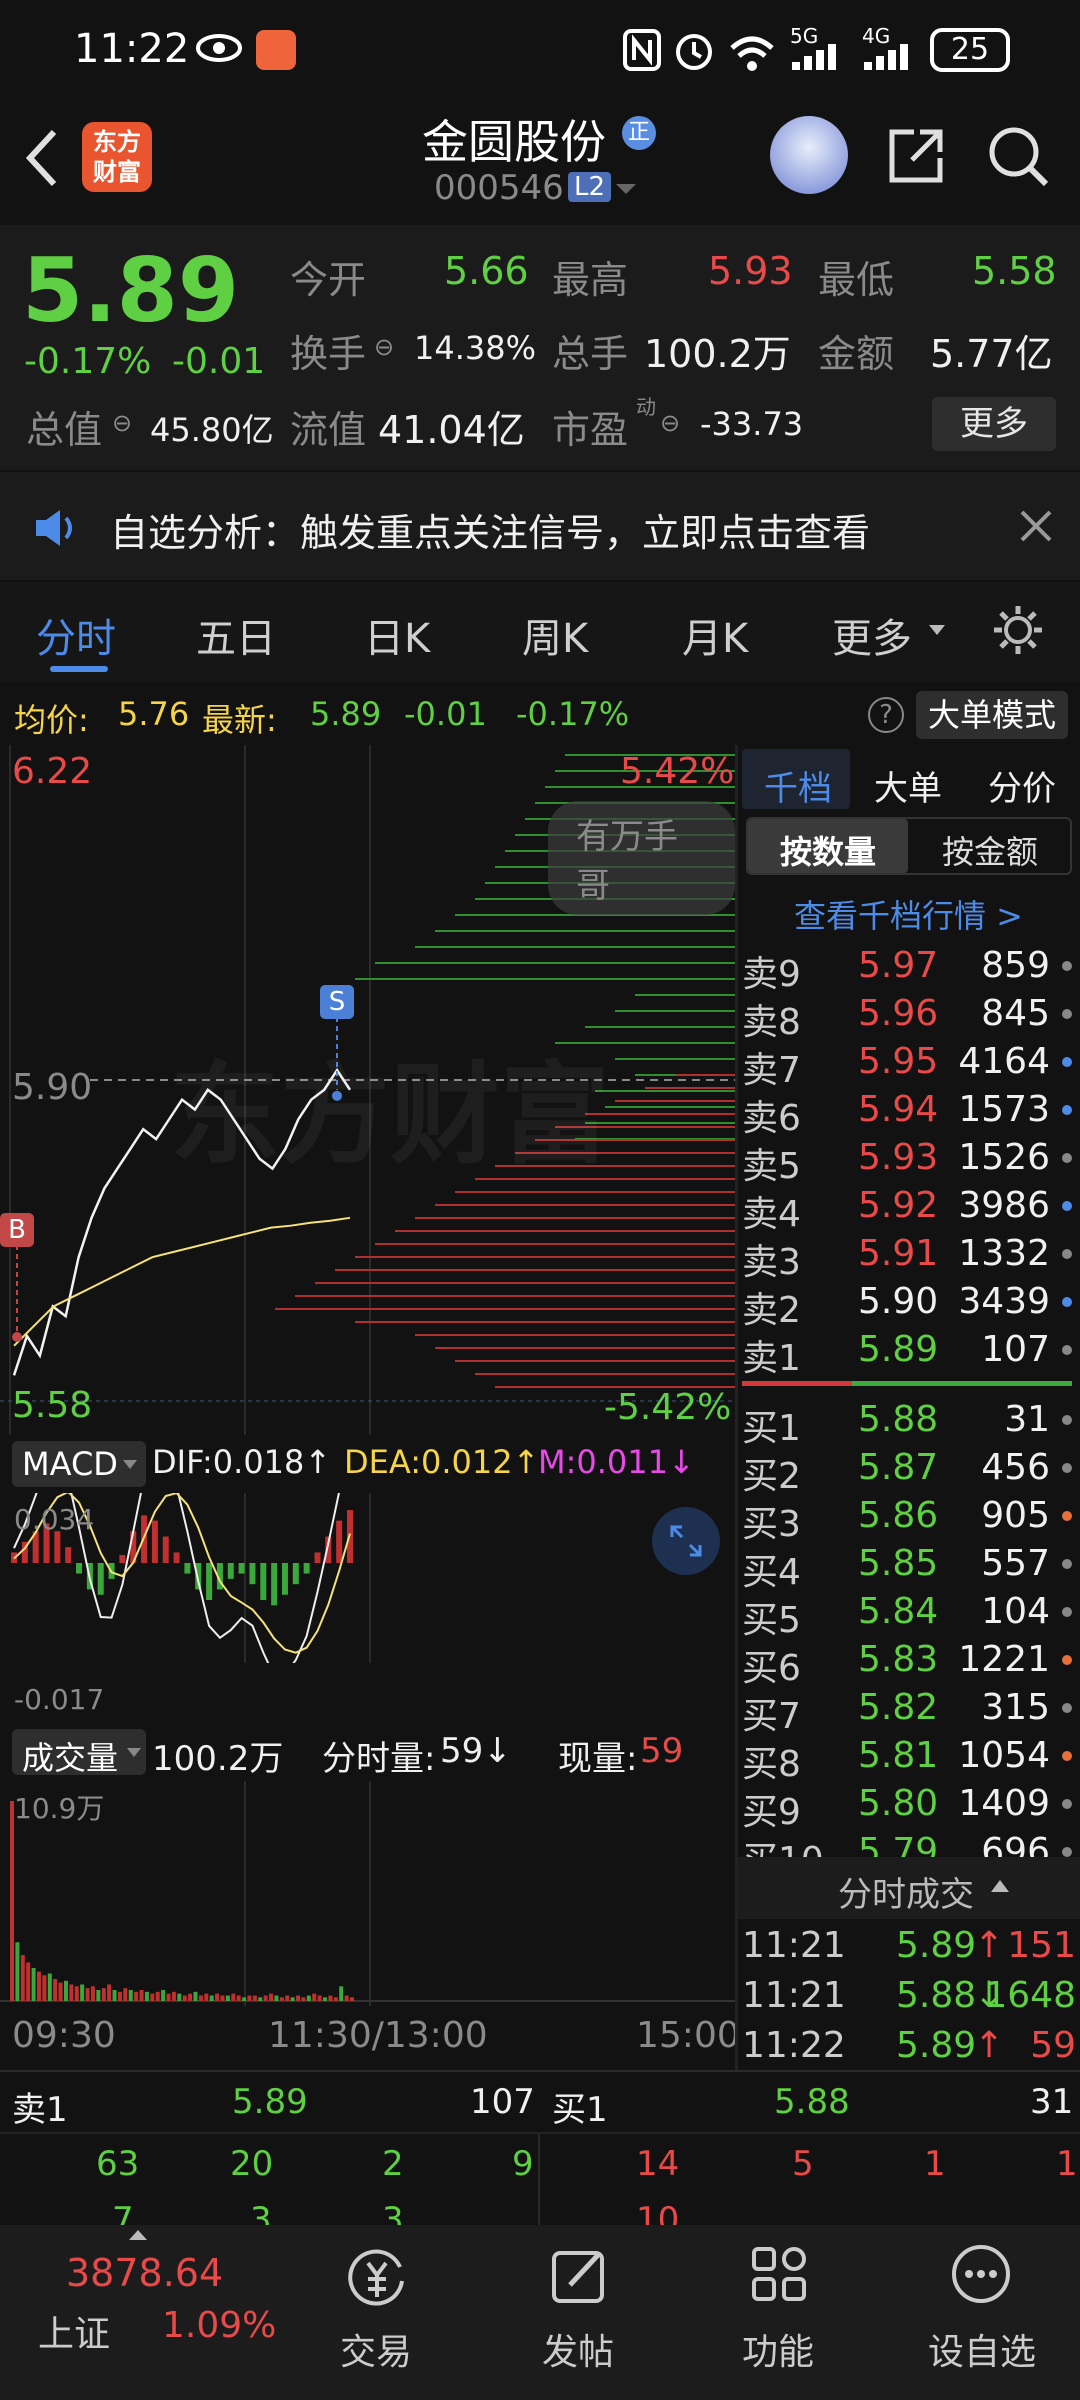 The image size is (1080, 2400). I want to click on tab-large-orders: 大单, so click(908, 785).